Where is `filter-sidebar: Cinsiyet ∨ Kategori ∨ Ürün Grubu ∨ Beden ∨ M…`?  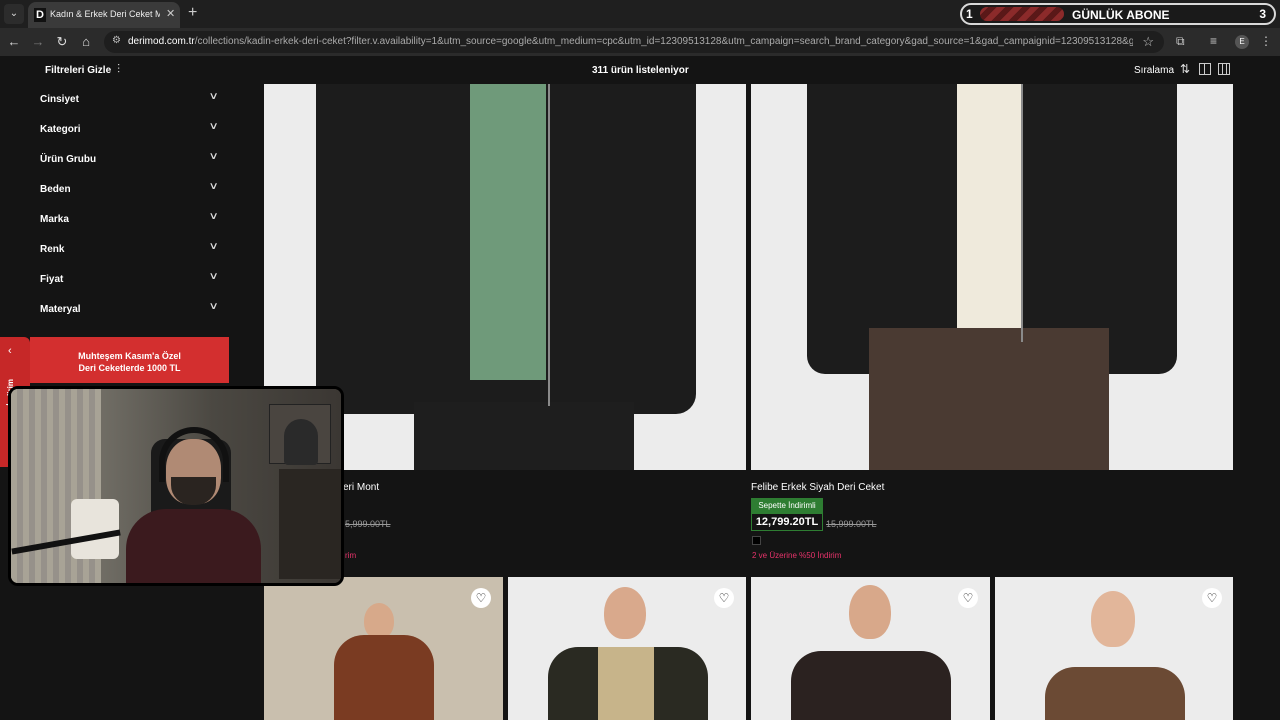
filter-sidebar: Cinsiyet ∨ Kategori ∨ Ürün Grubu ∨ Beden ∨ M… is located at coordinates (130, 206).